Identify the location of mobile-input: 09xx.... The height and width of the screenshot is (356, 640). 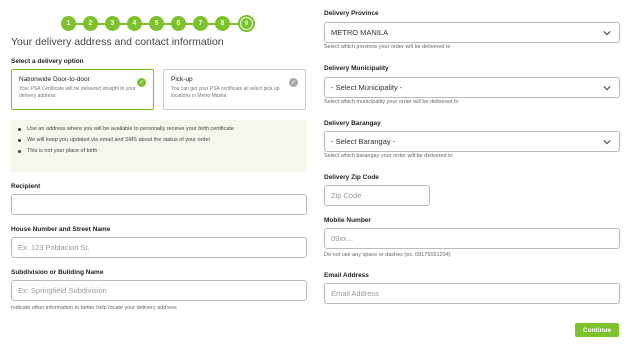
(472, 238).